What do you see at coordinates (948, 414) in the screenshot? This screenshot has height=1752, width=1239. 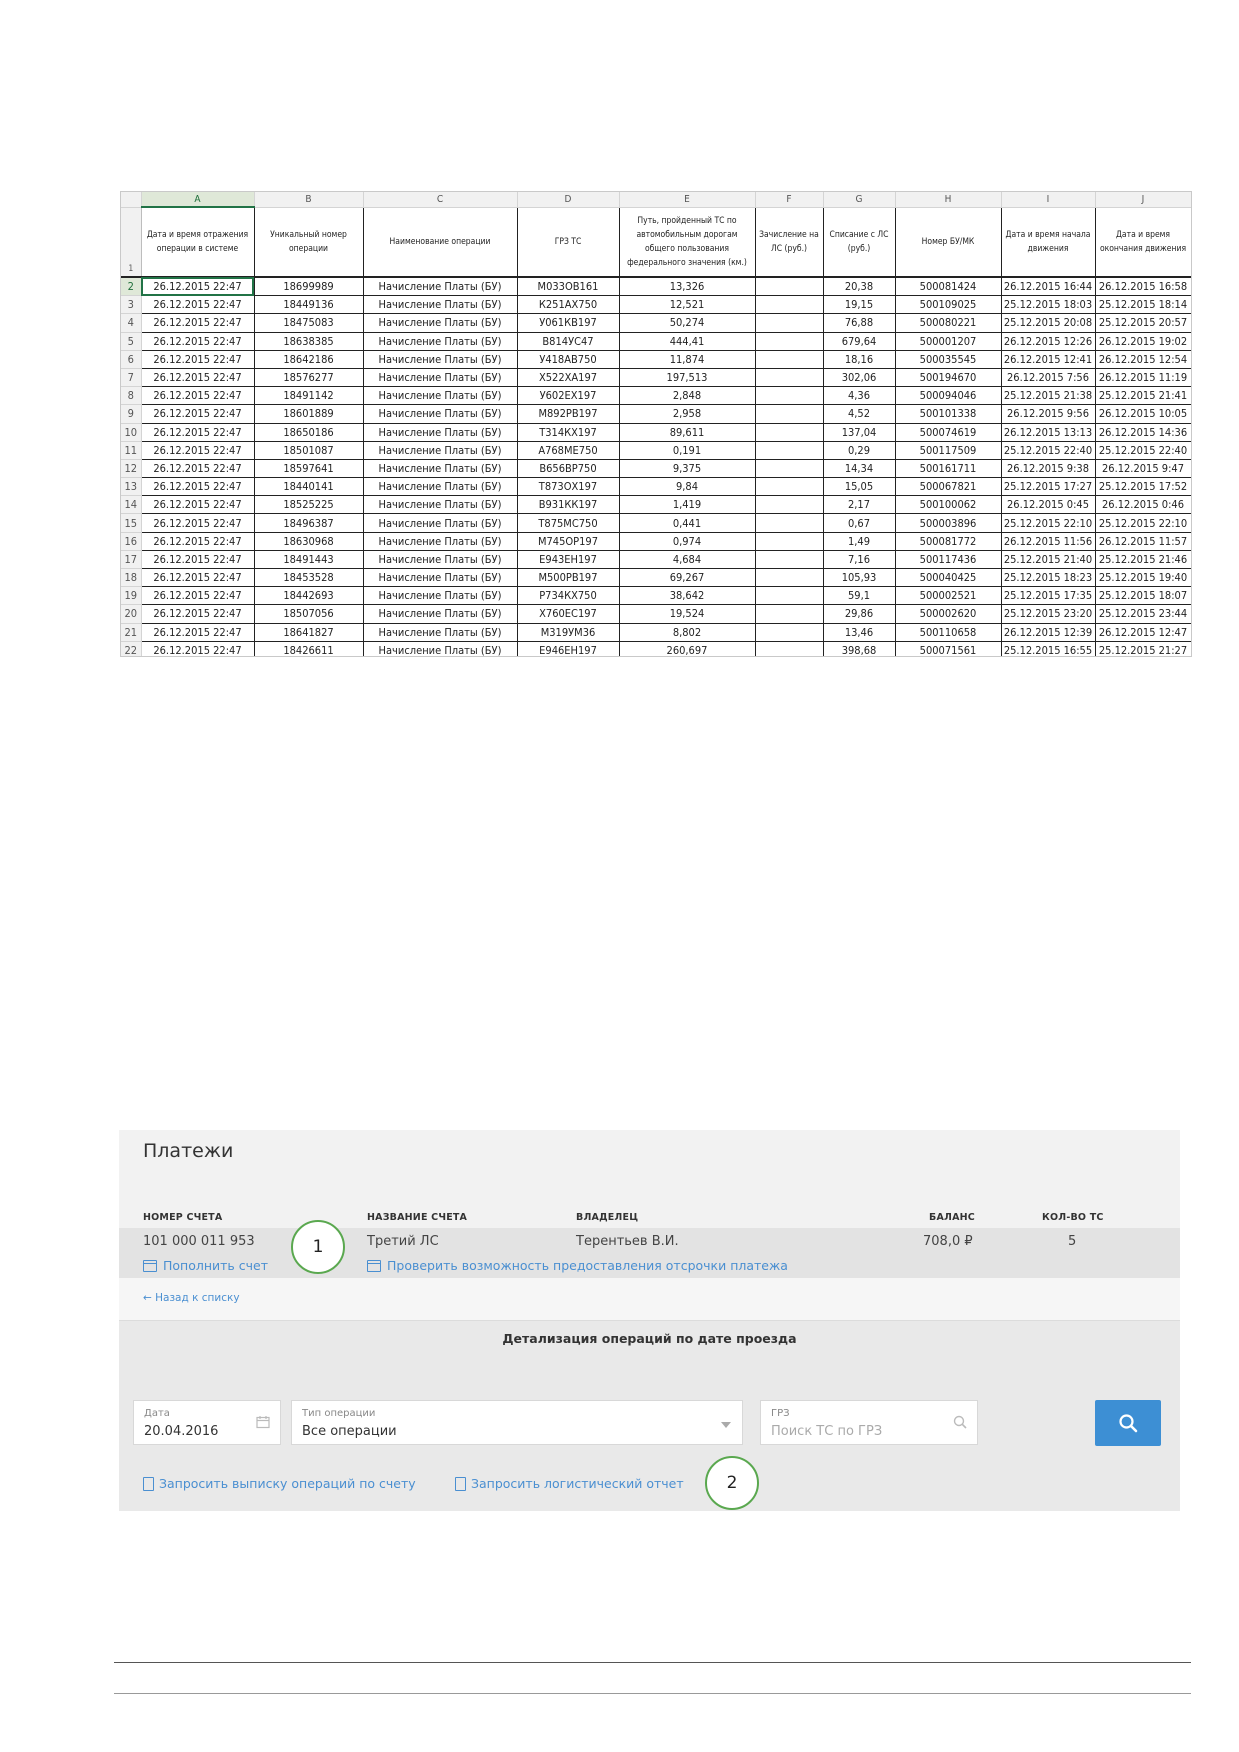 I see `table-cell: 500101338` at bounding box center [948, 414].